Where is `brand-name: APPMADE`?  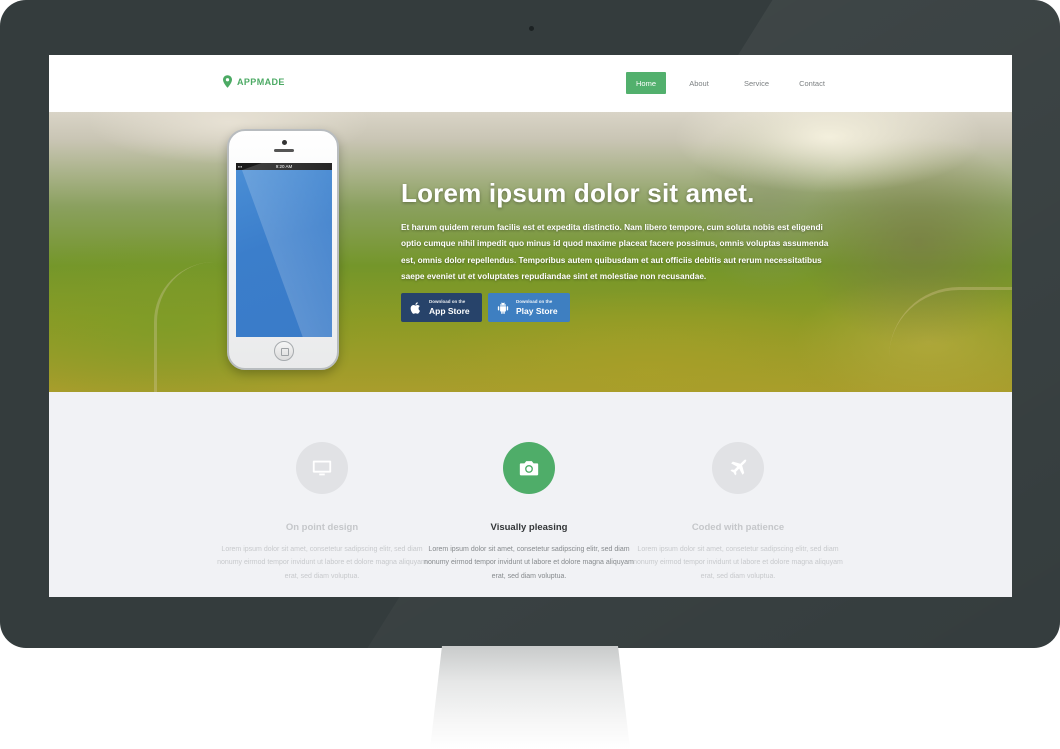
brand-name: APPMADE is located at coordinates (261, 81).